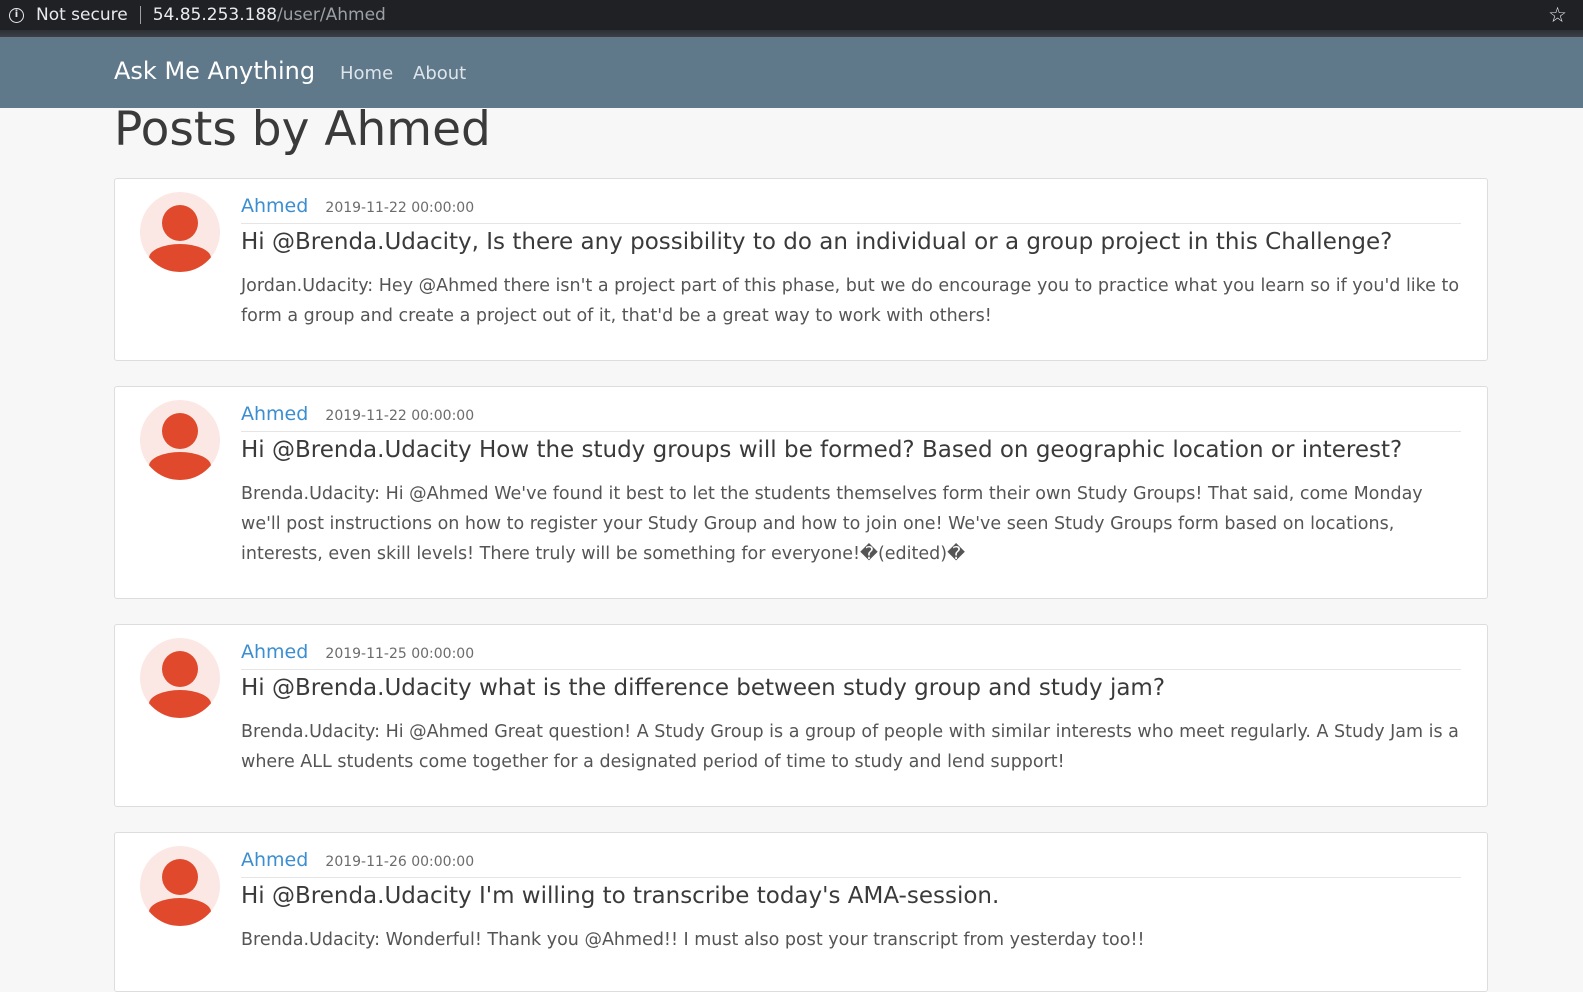  Describe the element at coordinates (439, 73) in the screenshot. I see `nav-about-link: About` at that location.